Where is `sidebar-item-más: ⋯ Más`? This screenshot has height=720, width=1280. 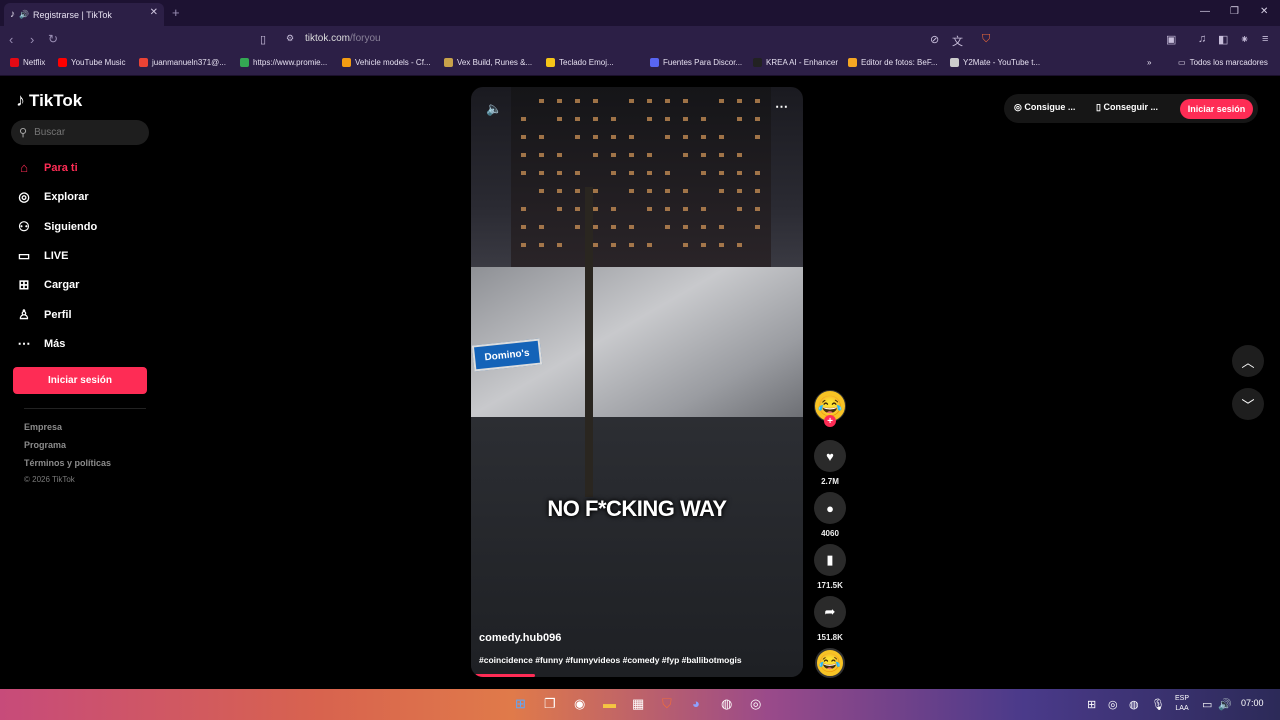 sidebar-item-más: ⋯ Más is located at coordinates (41, 344).